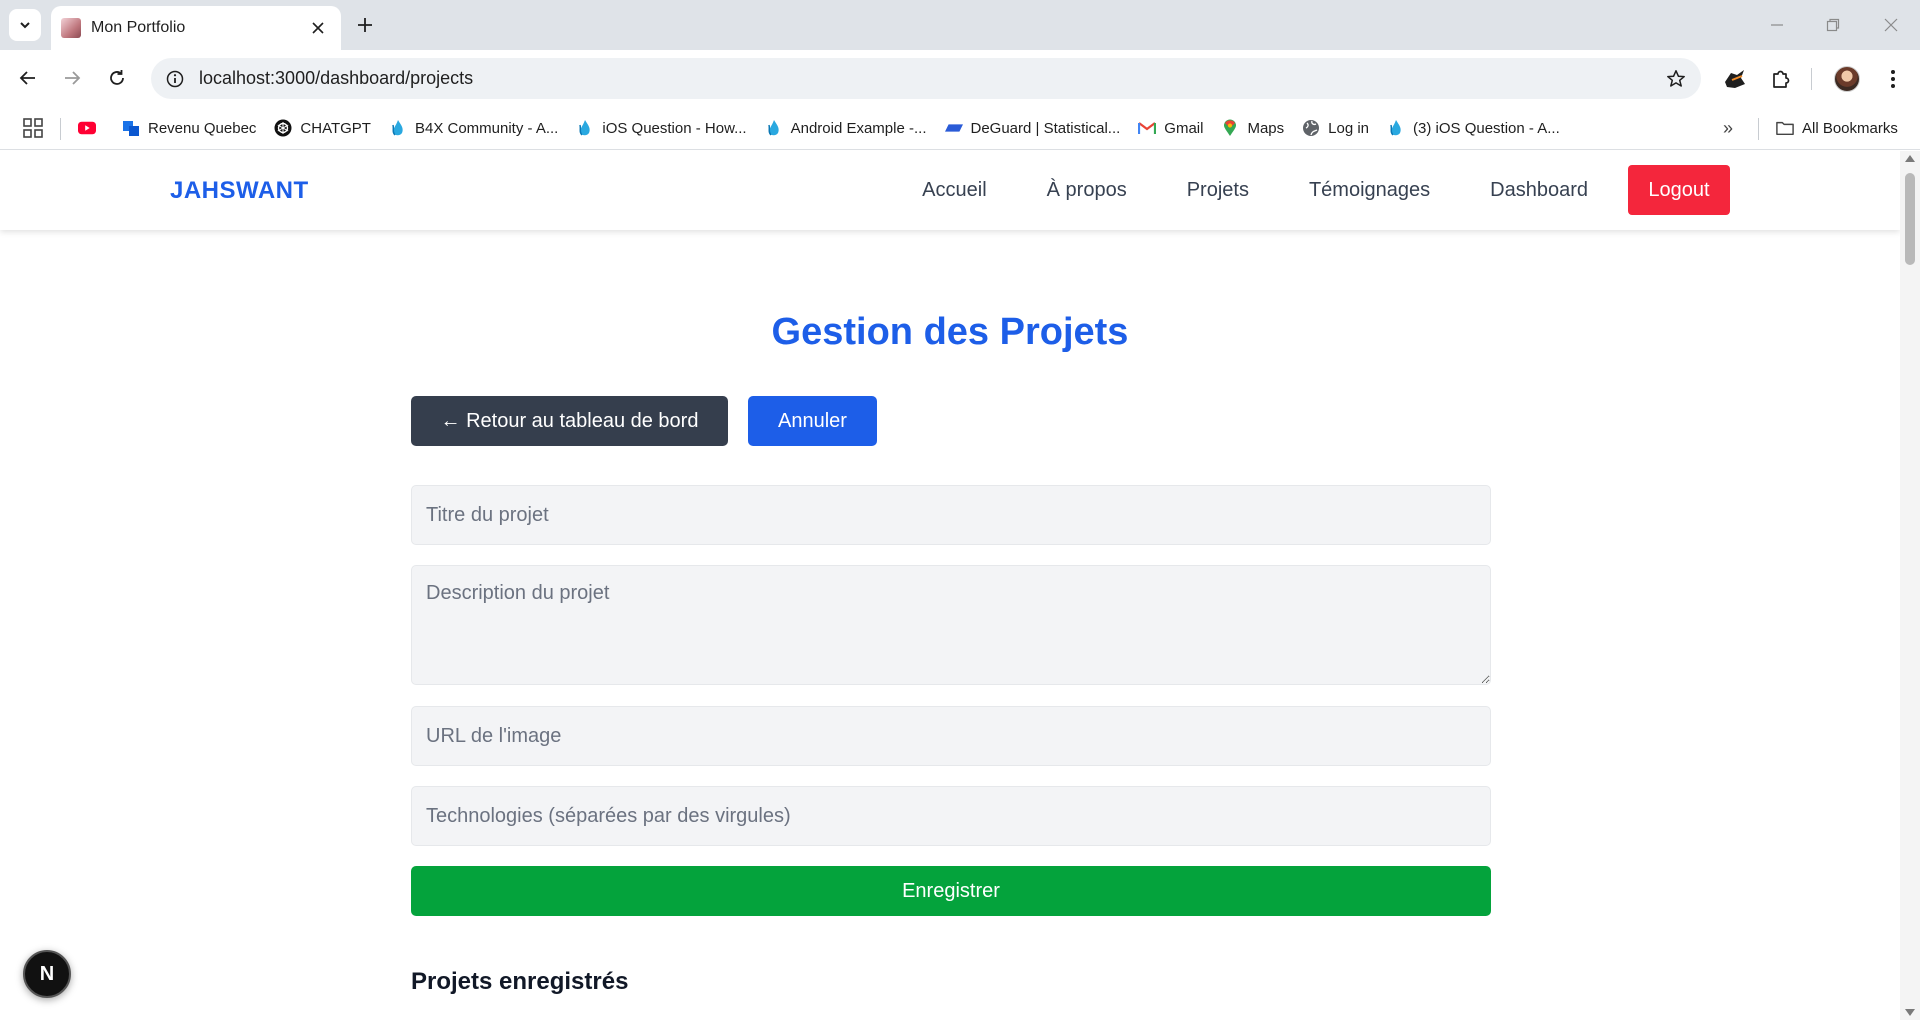 This screenshot has height=1020, width=1920. Describe the element at coordinates (812, 421) in the screenshot. I see `cancel-button: Annuler` at that location.